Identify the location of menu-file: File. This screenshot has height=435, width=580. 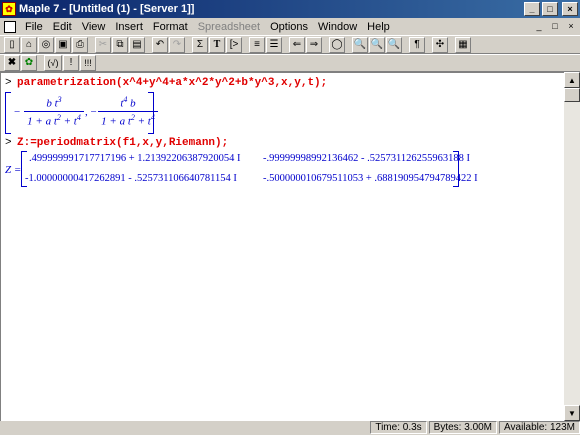
(34, 27).